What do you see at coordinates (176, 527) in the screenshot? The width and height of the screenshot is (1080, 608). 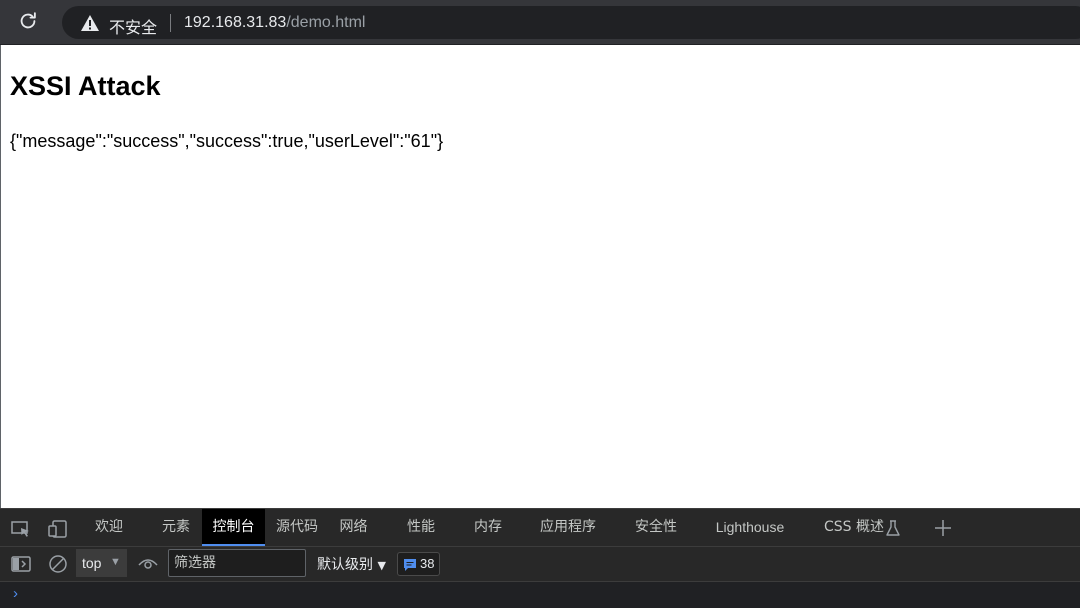 I see `tab-elements: 元素` at bounding box center [176, 527].